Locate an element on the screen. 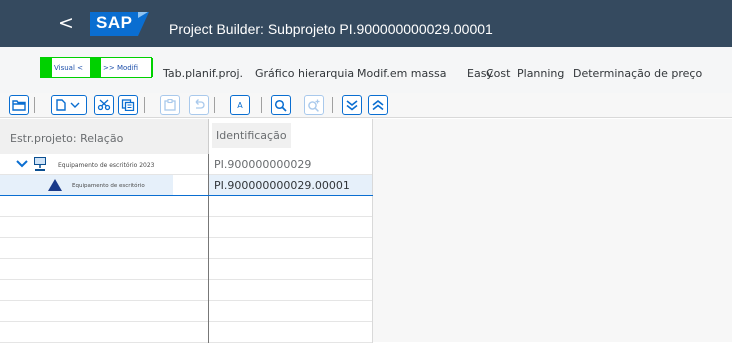 This screenshot has height=343, width=732. open-folder-icon is located at coordinates (19, 105).